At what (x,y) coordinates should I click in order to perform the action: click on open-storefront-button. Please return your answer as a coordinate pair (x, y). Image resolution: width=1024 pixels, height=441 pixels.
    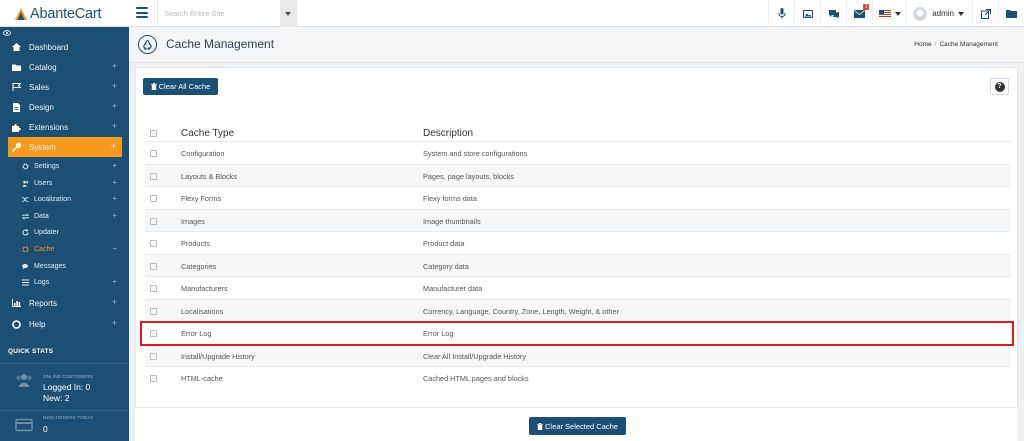
    Looking at the image, I should click on (985, 13).